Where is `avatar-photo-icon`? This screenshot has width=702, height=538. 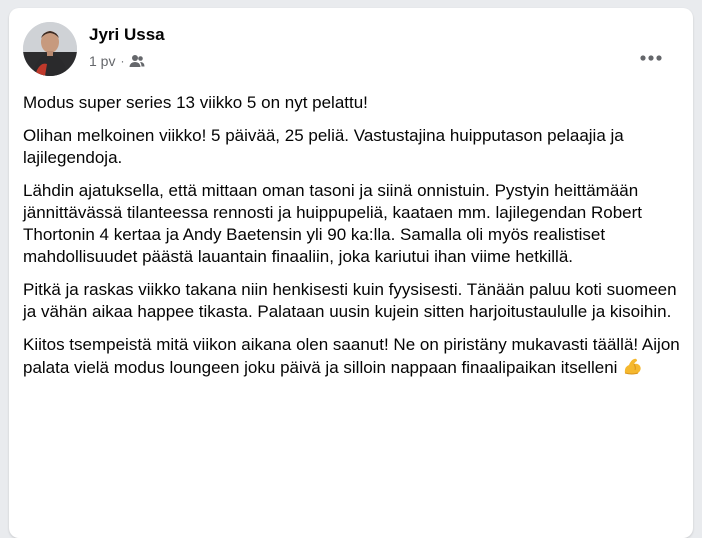
avatar-photo-icon is located at coordinates (50, 49).